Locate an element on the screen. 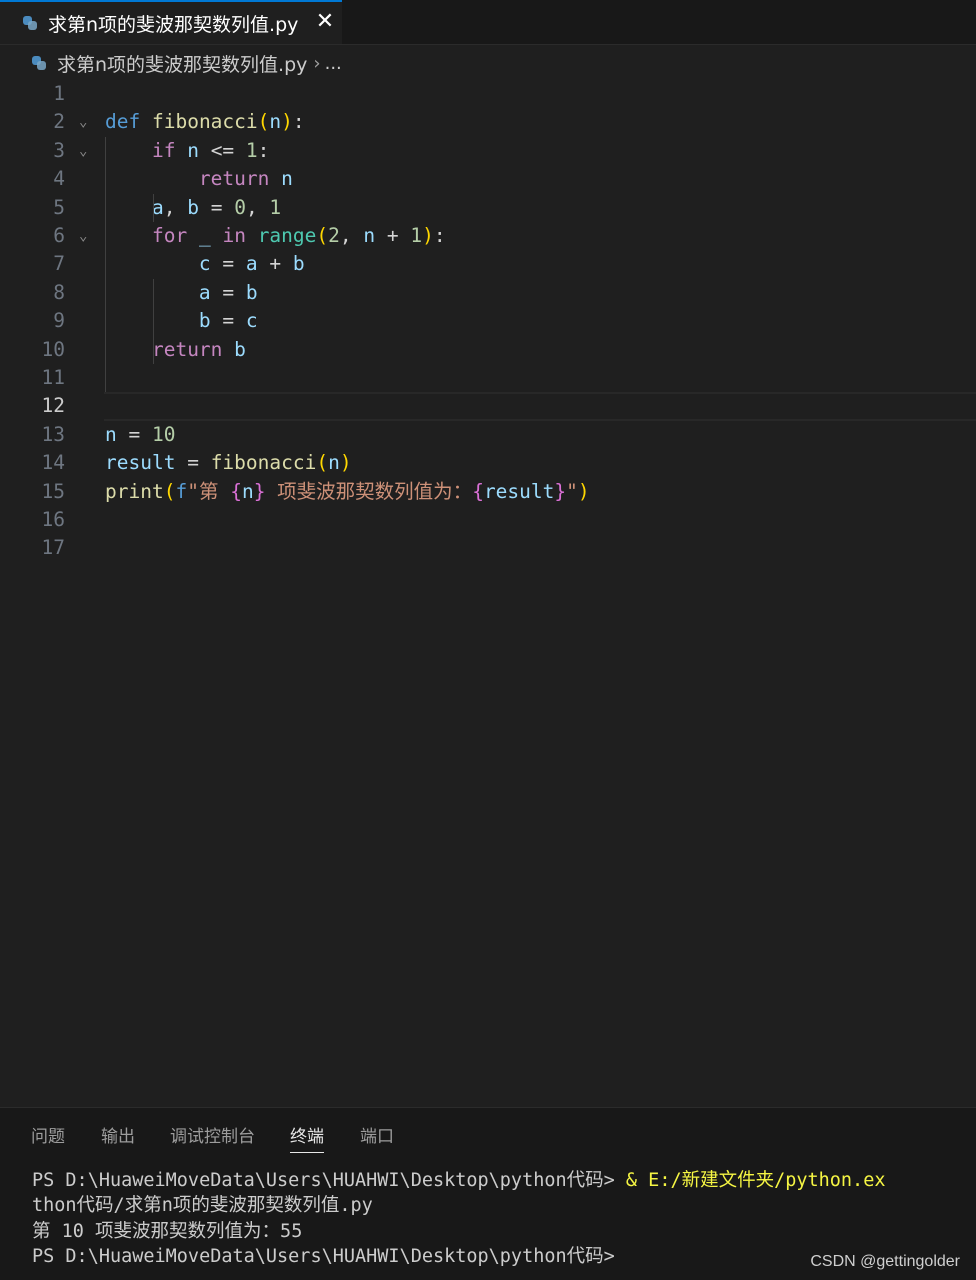 This screenshot has width=976, height=1280. code-line: 2 ⌄ def fibonacci(n): is located at coordinates (488, 122).